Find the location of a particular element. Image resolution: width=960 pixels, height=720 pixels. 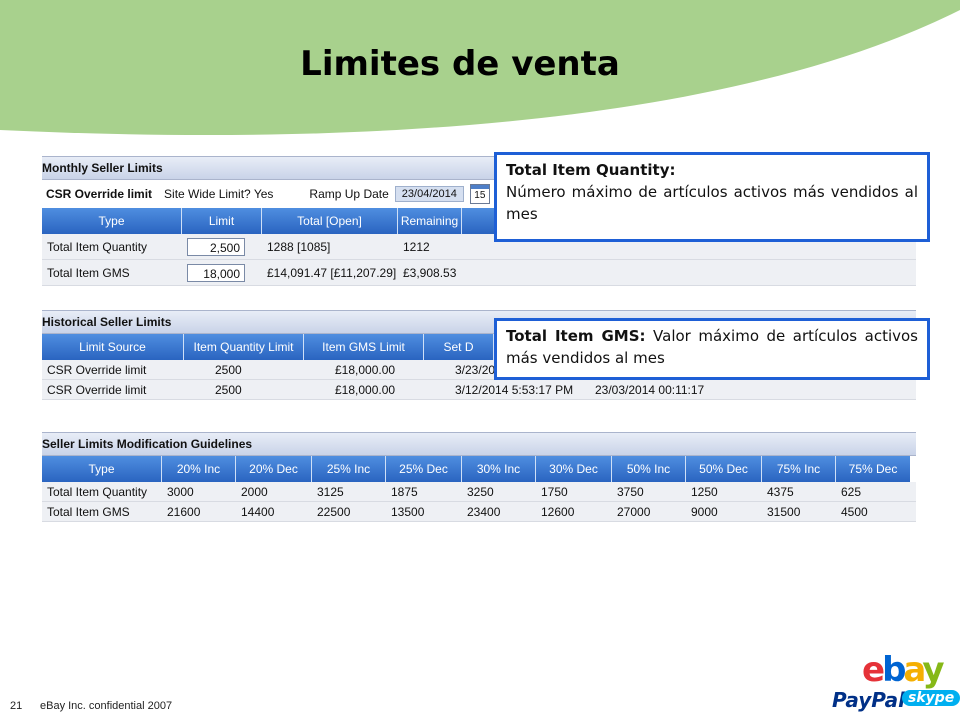

col-20-dec: 20% Dec is located at coordinates (274, 469).